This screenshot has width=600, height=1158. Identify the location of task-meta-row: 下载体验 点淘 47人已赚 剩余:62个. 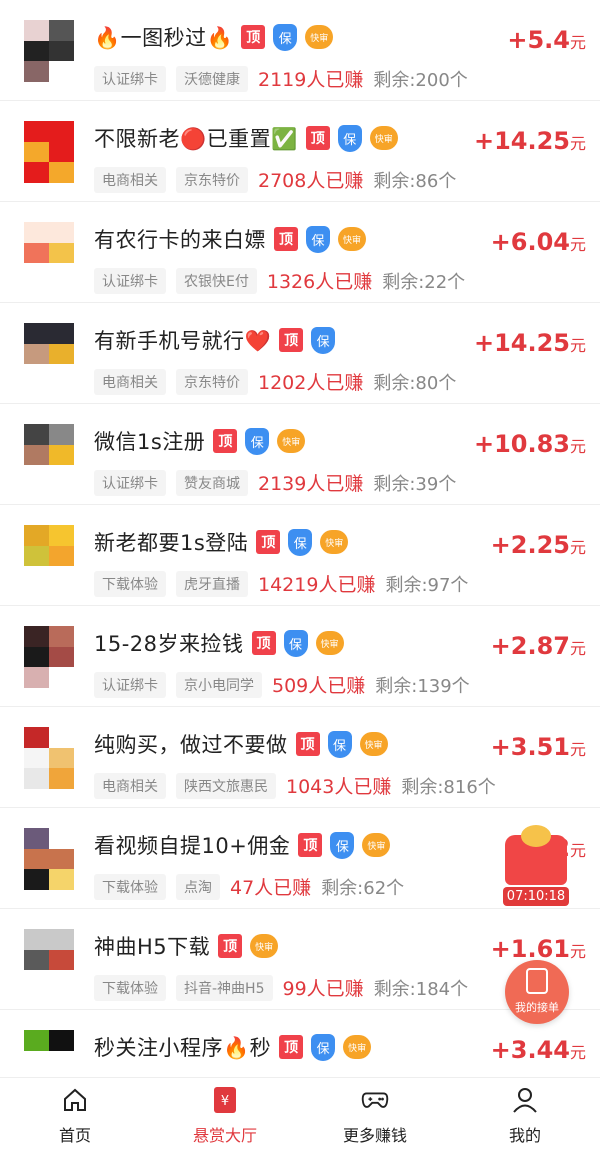
(249, 886).